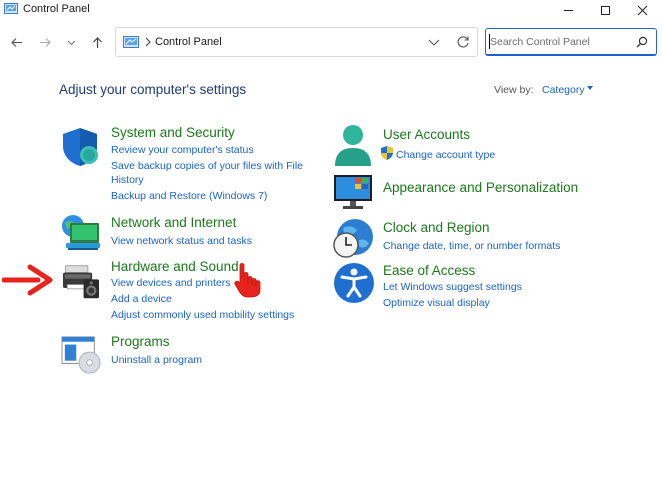 This screenshot has width=662, height=493. Describe the element at coordinates (247, 280) in the screenshot. I see `hand-pointer-icon` at that location.